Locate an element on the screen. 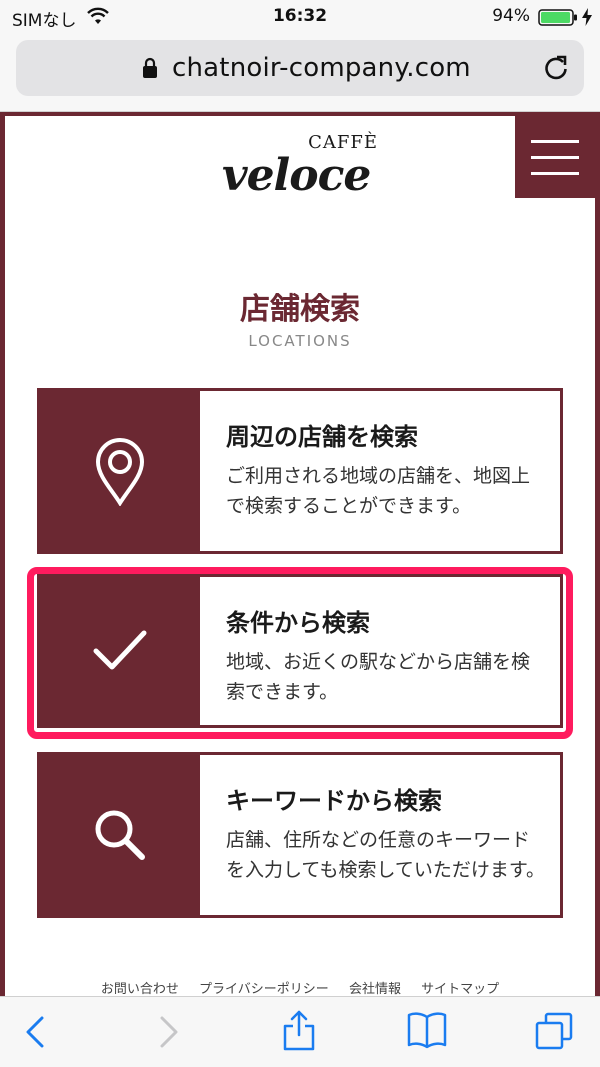 The height and width of the screenshot is (1067, 600). nearby-search-card: 周辺の店舗を検索 ご利用される地域の店舗を、地図上で検索することができます。 is located at coordinates (300, 471).